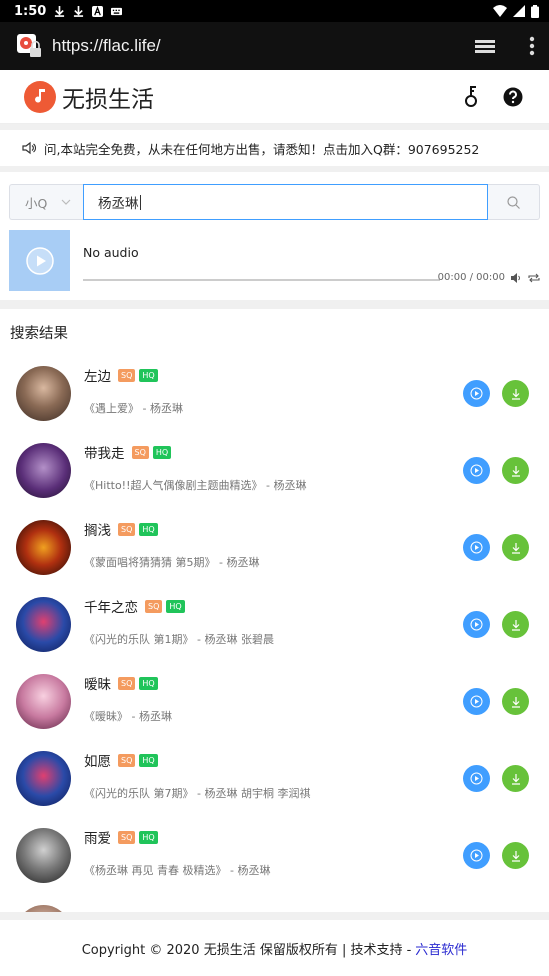 The width and height of the screenshot is (549, 976). What do you see at coordinates (177, 870) in the screenshot?
I see `album-artist: 《杨丞琳 再见 青春 极精选》 - 杨丞琳` at bounding box center [177, 870].